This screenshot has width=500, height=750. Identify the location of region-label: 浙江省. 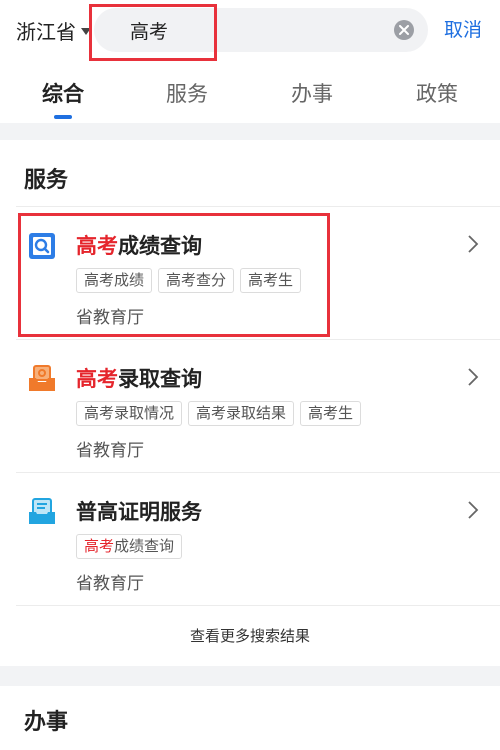
(46, 31).